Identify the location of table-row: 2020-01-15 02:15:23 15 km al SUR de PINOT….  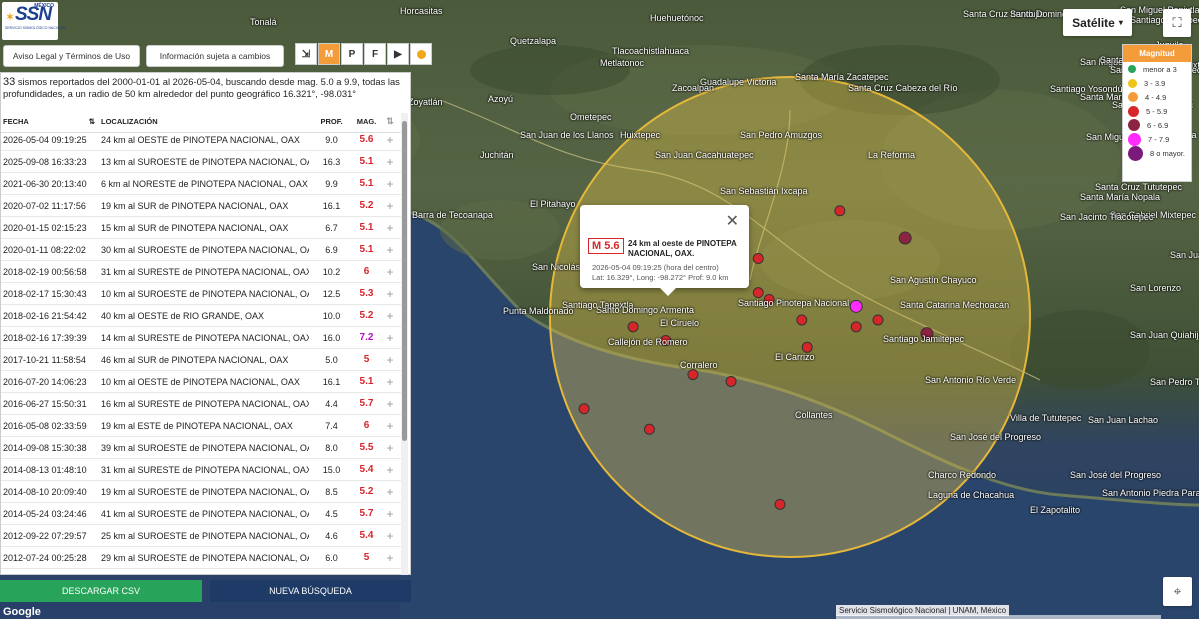
(201, 228).